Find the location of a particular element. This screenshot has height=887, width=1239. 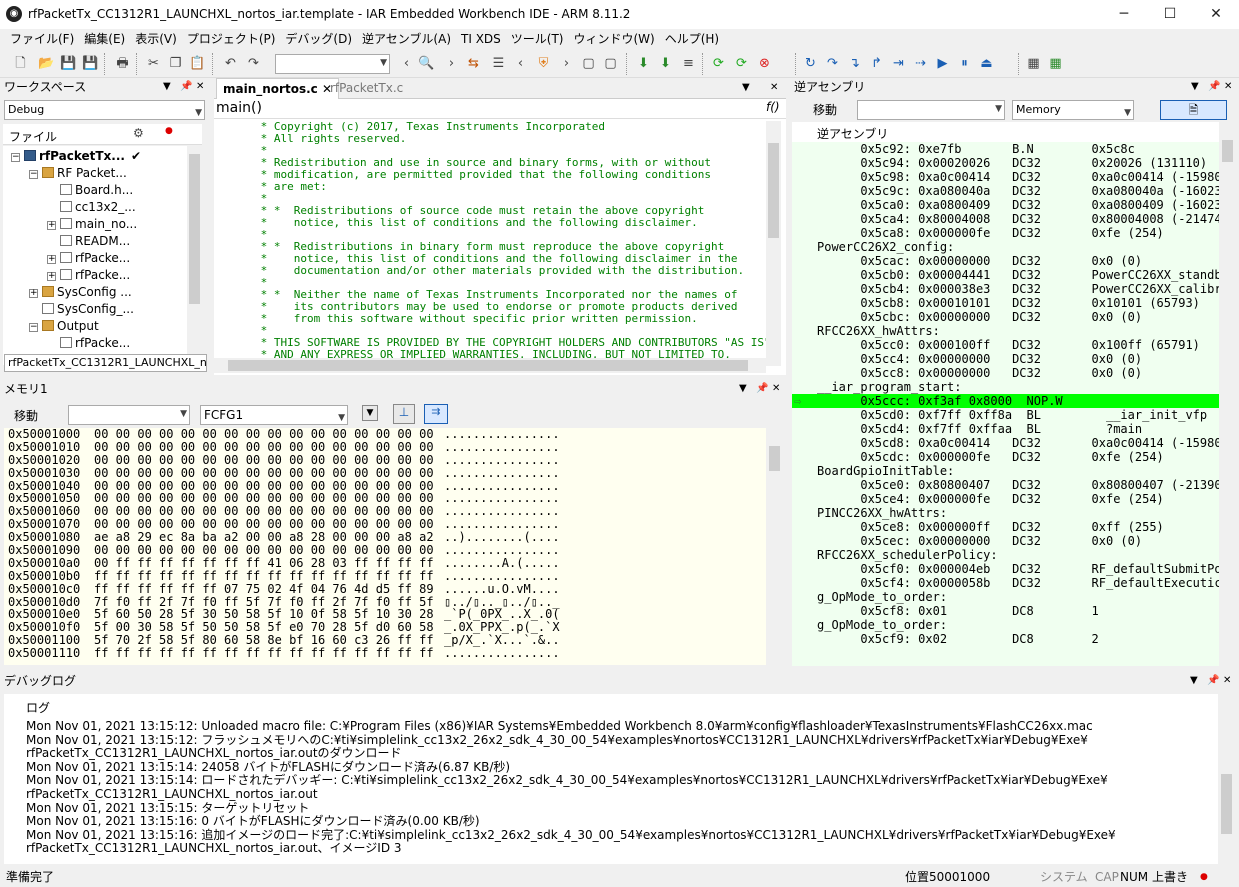

editor-hscroll is located at coordinates (490, 365).